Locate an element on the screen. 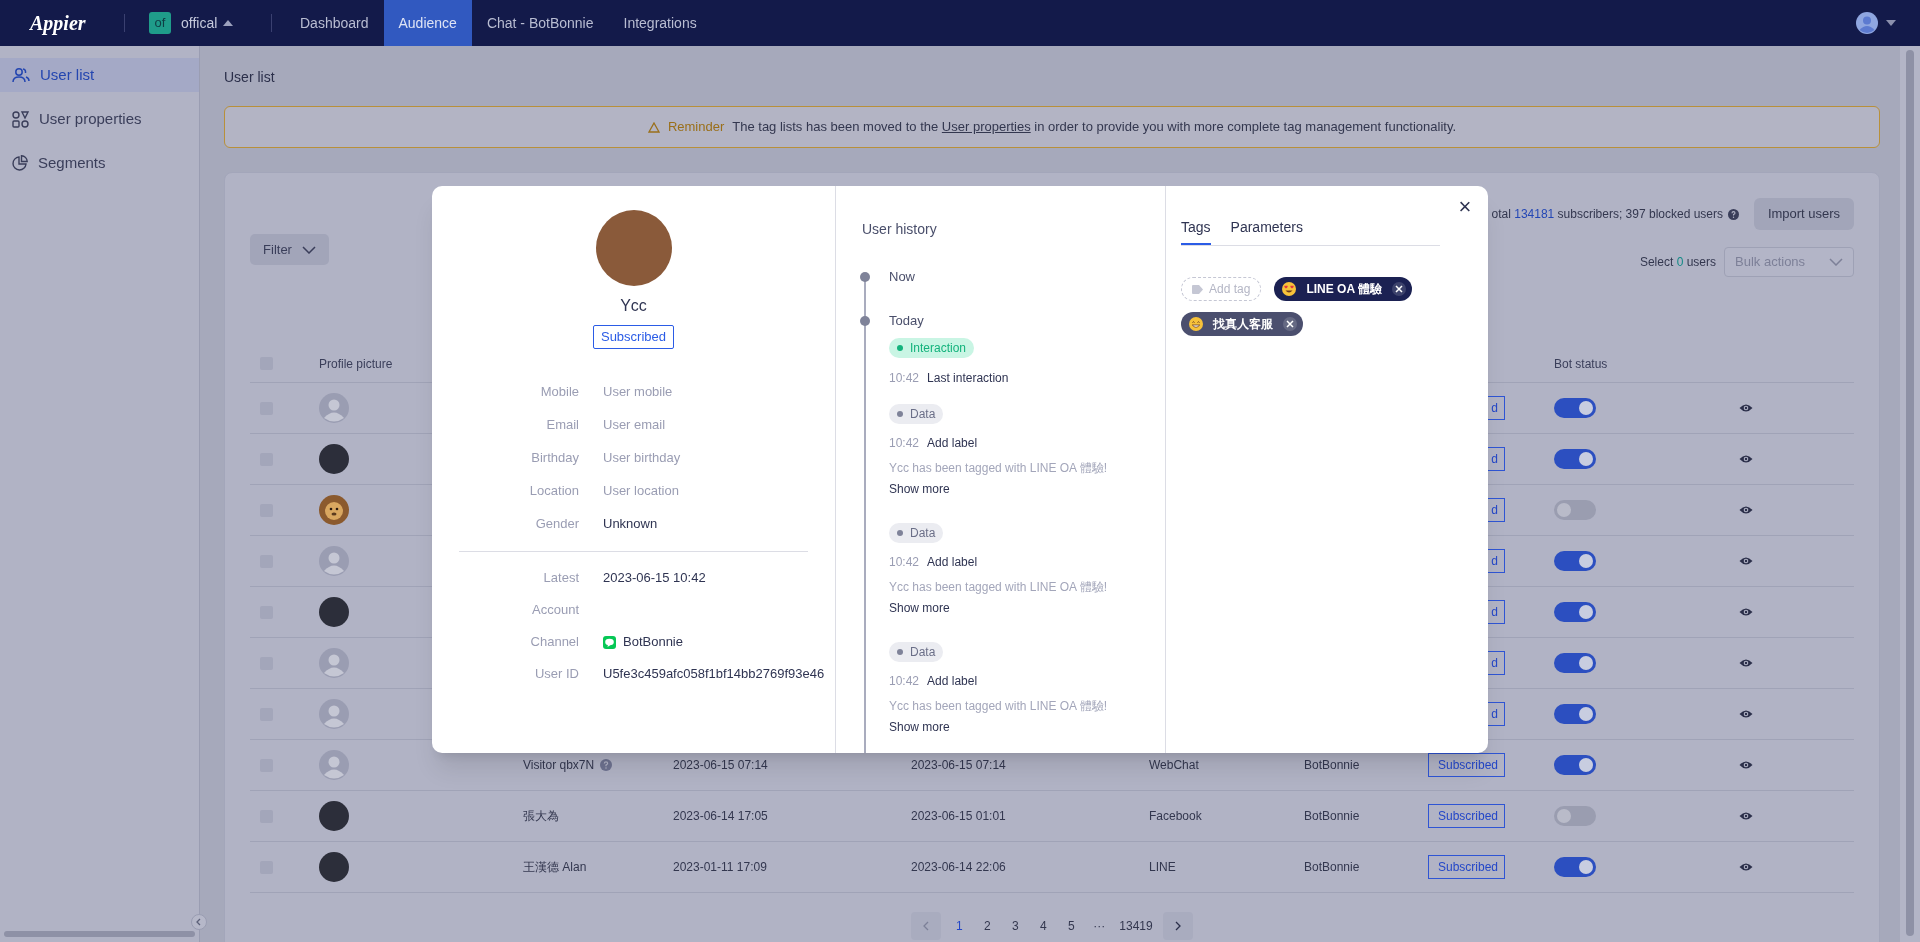  created-time: 2023-06-14 17:05 is located at coordinates (720, 816).